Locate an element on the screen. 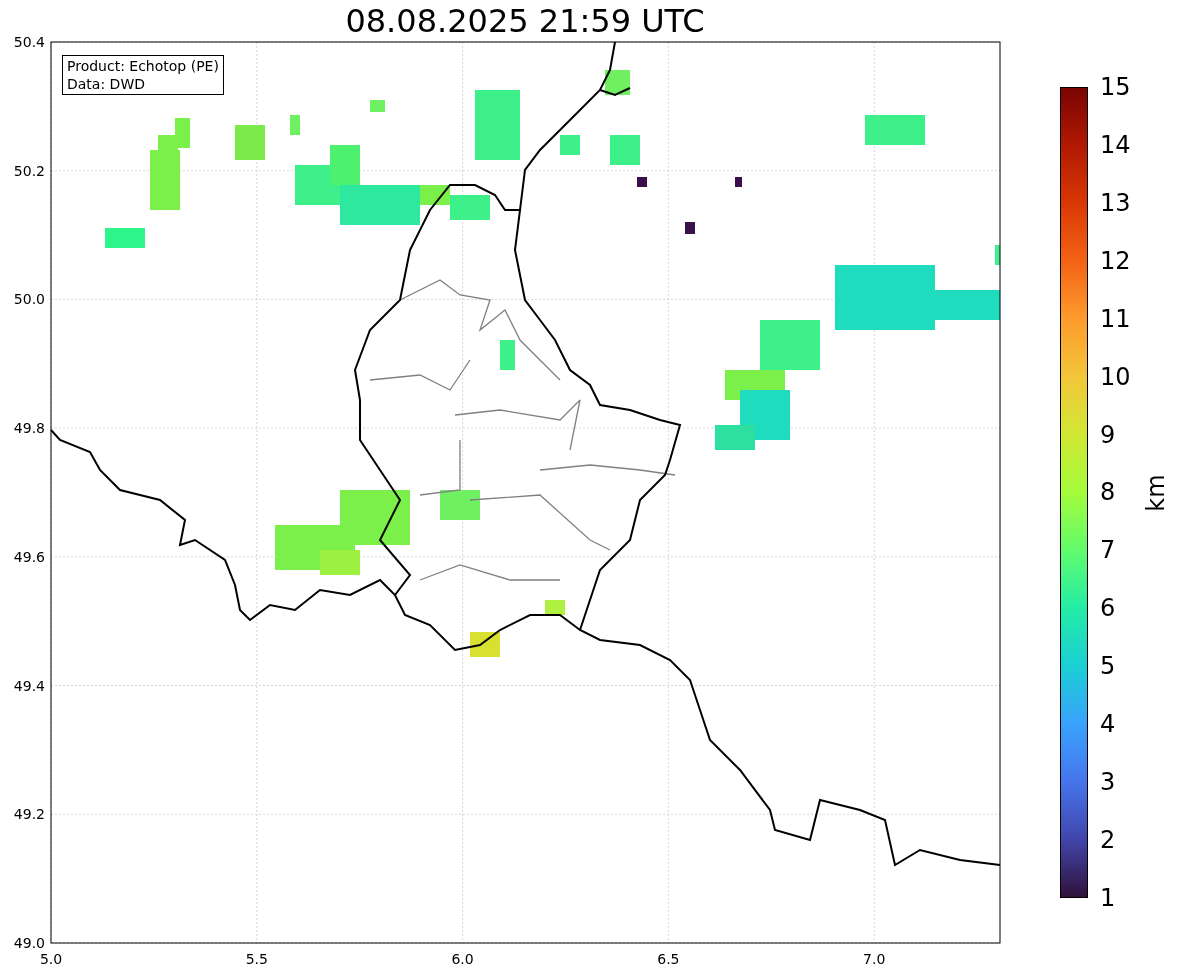  colorbar-tick-label: 3 is located at coordinates (1108, 782).